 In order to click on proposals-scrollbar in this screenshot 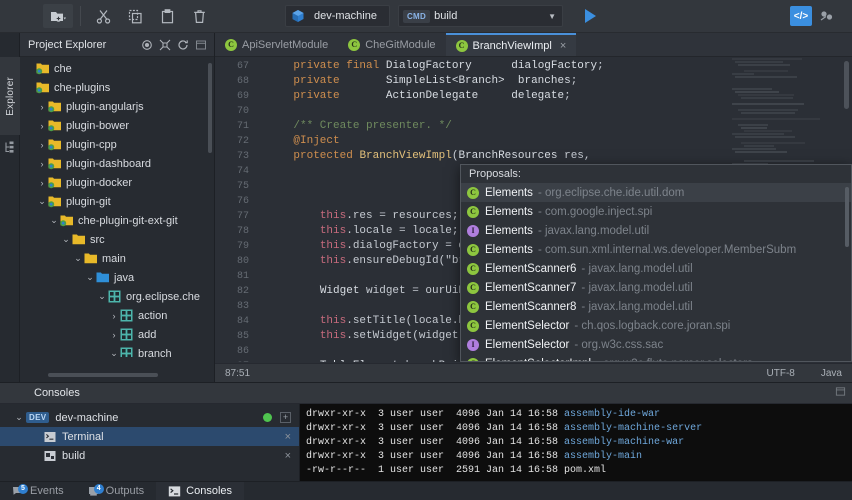, I will do `click(847, 217)`.